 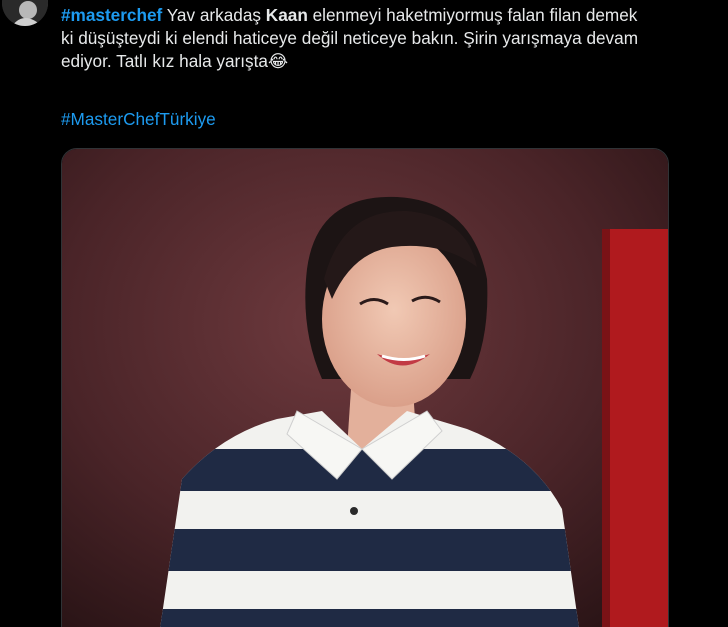 What do you see at coordinates (164, 61) in the screenshot?
I see `tweet-text-segment: ediyor. Tatlı kız hala yarışta` at bounding box center [164, 61].